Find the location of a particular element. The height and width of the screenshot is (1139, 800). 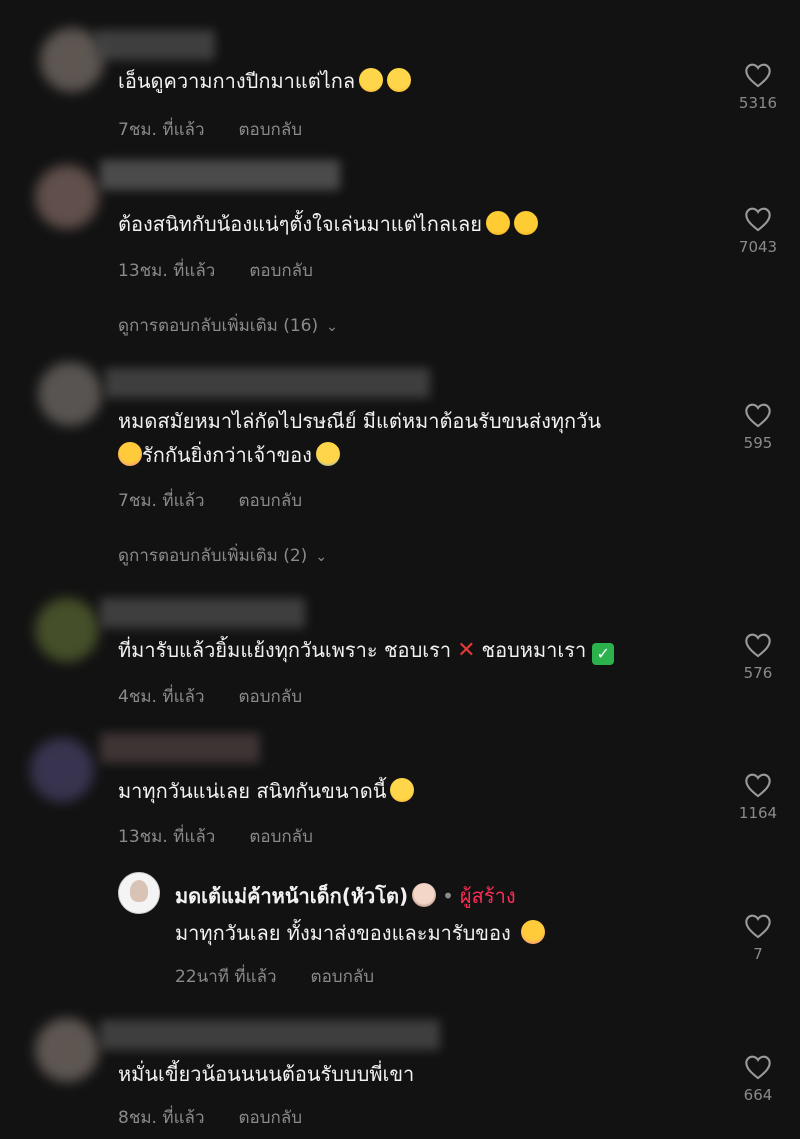

creator-avatar is located at coordinates (139, 893).